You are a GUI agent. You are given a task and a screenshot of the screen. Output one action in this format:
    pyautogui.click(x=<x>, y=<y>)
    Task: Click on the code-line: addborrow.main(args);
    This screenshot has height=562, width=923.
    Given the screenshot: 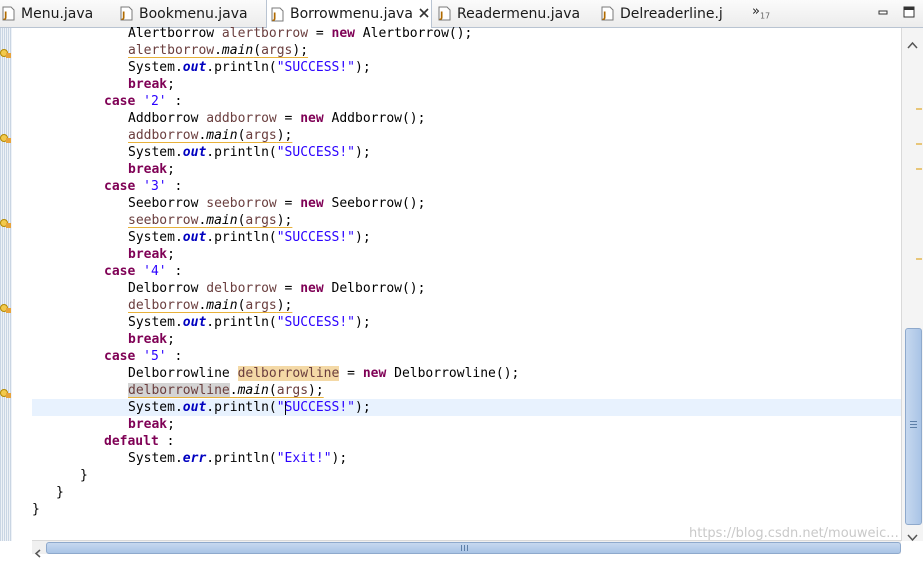 What is the action you would take?
    pyautogui.click(x=210, y=135)
    